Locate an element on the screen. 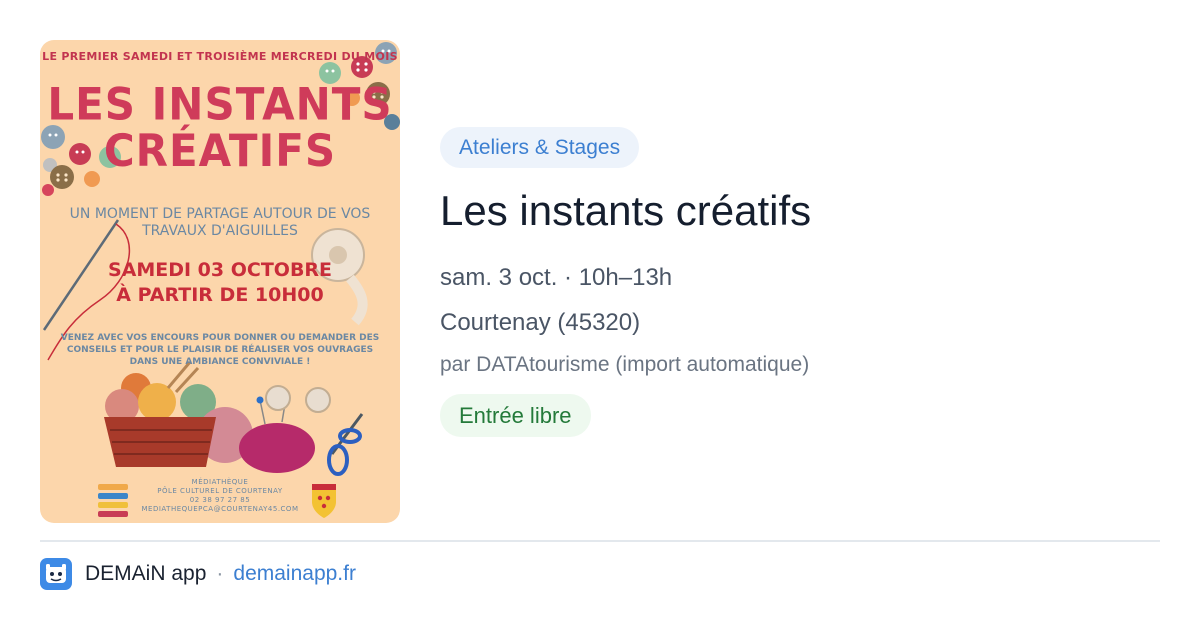 Image resolution: width=1200 pixels, height=630 pixels. poster-date: SAMEDI 03 OCTOBRE À PARTIR DE 10H00 is located at coordinates (220, 282).